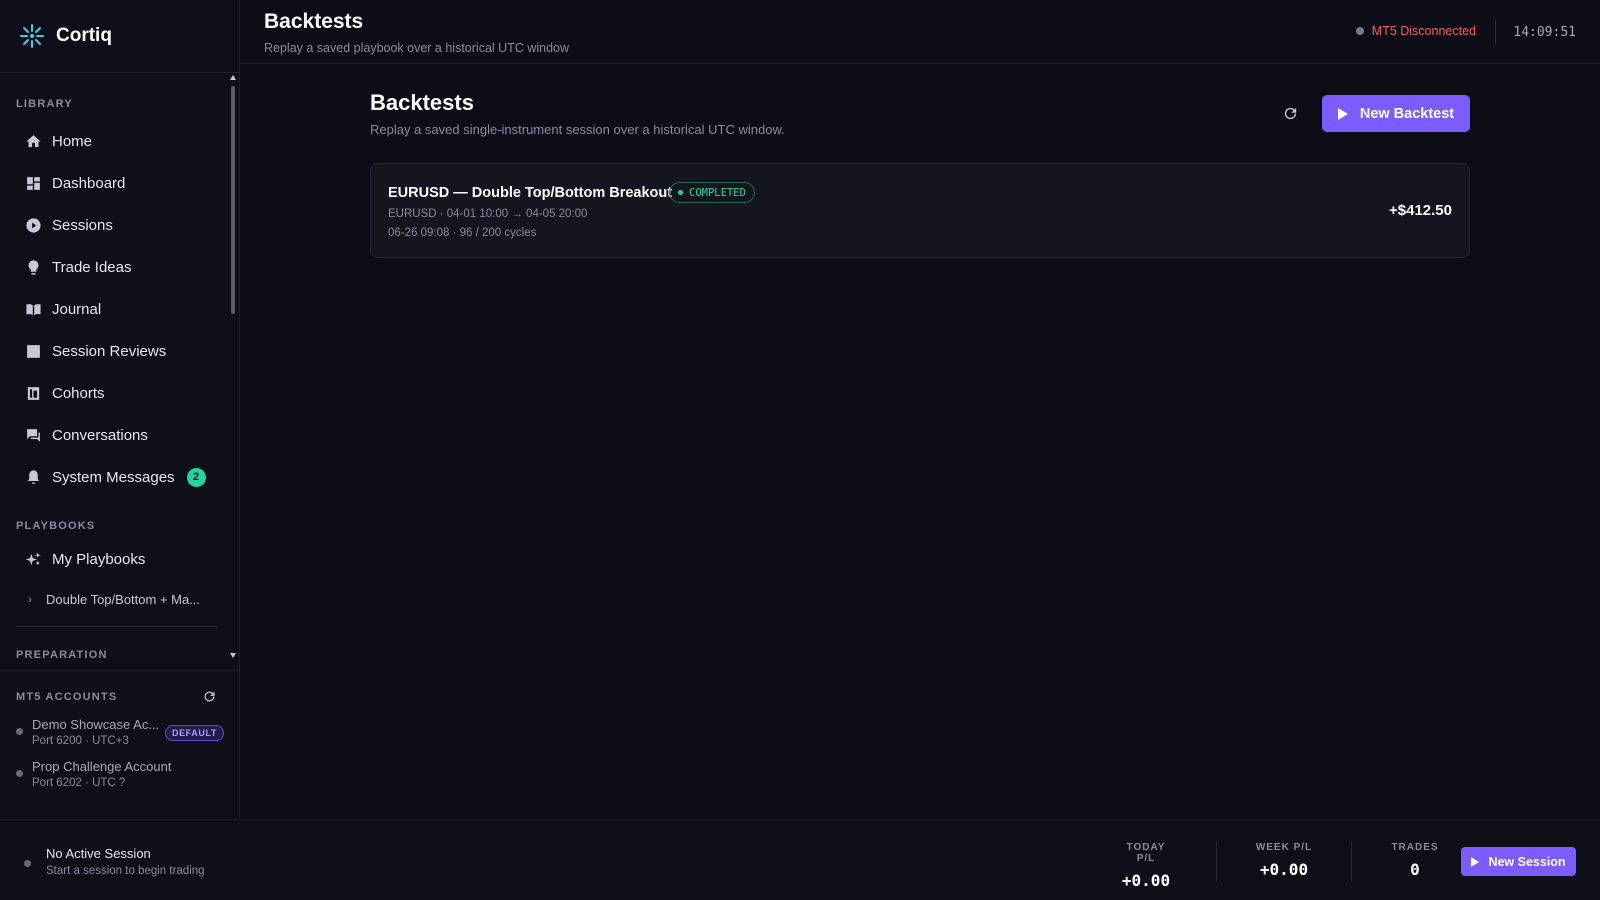 The image size is (1600, 900). I want to click on cohorts-icon, so click(33, 393).